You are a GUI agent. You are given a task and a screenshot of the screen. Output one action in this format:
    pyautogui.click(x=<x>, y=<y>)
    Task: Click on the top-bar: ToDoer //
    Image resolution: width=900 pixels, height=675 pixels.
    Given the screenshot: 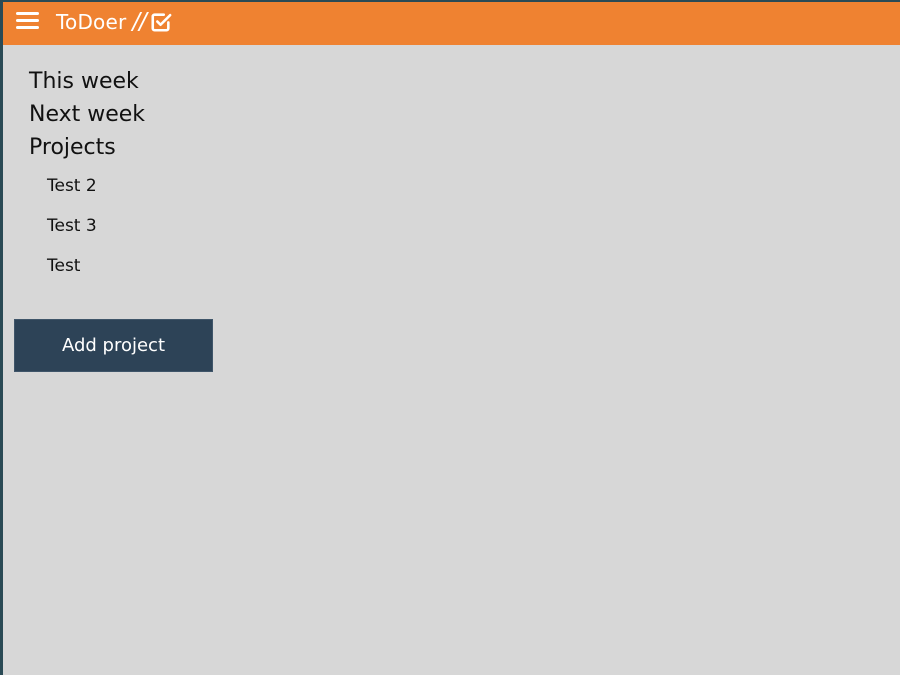 What is the action you would take?
    pyautogui.click(x=451, y=23)
    